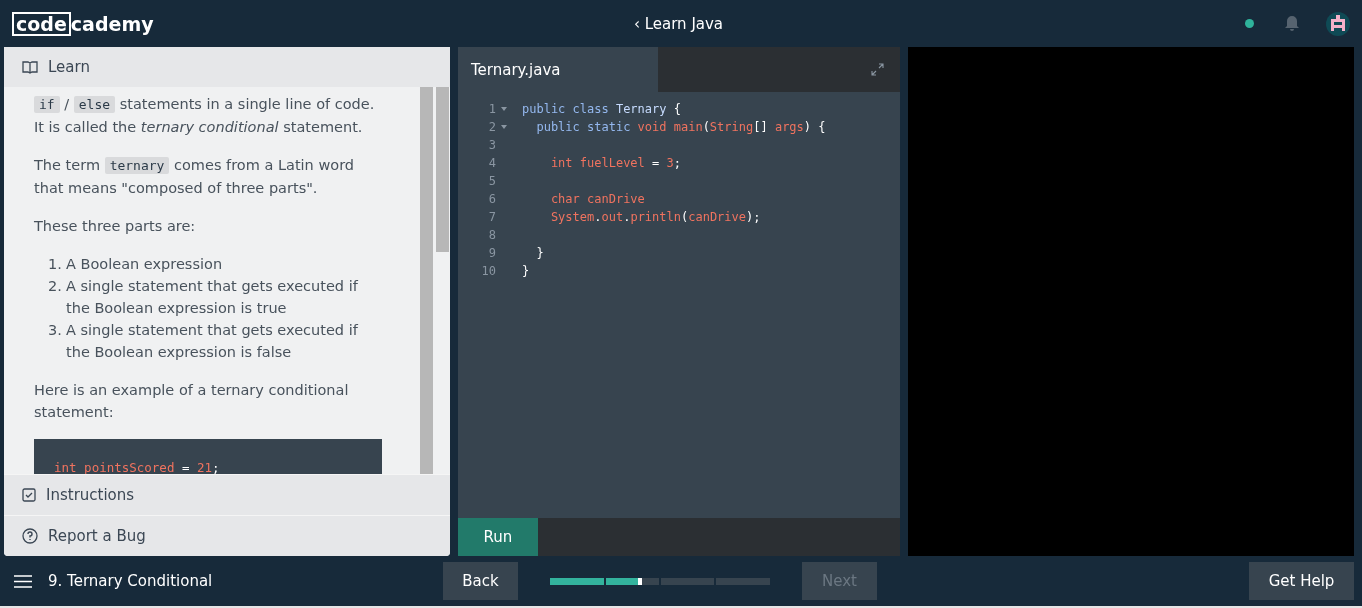 The height and width of the screenshot is (608, 1362). I want to click on code-line: public class Ternary {, so click(601, 109).